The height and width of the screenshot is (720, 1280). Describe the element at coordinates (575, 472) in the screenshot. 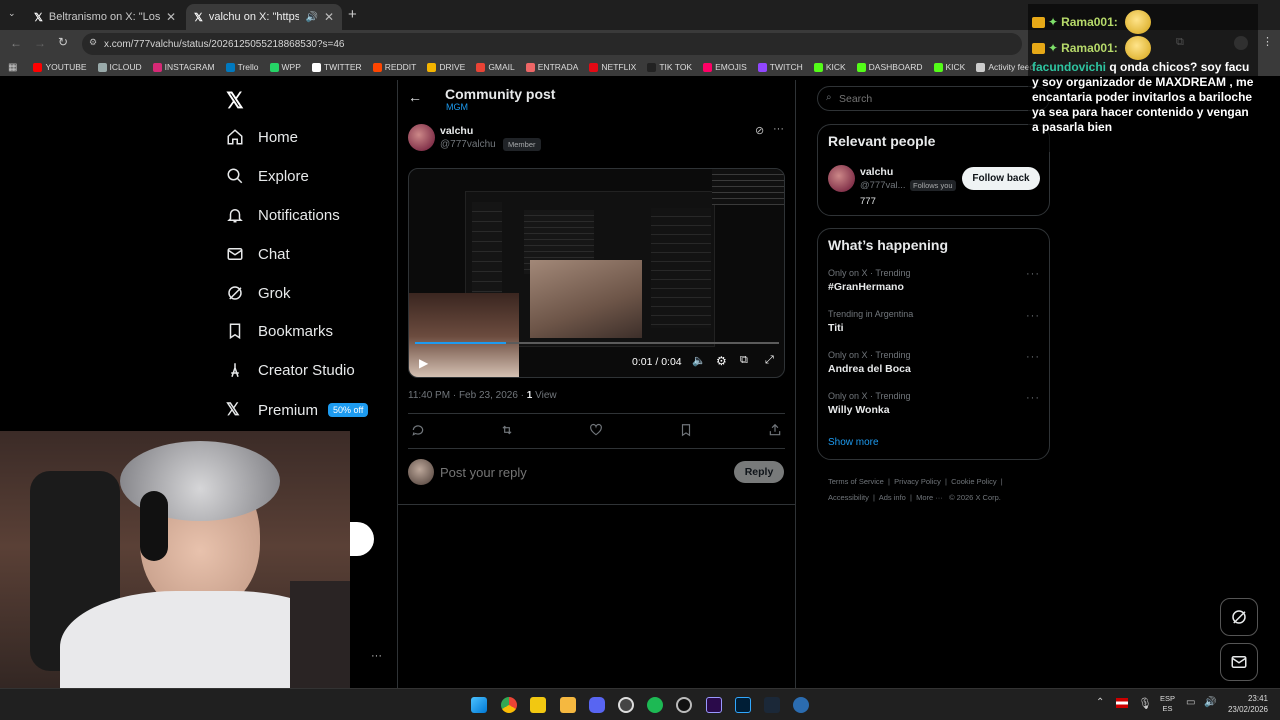

I see `reply-input` at that location.